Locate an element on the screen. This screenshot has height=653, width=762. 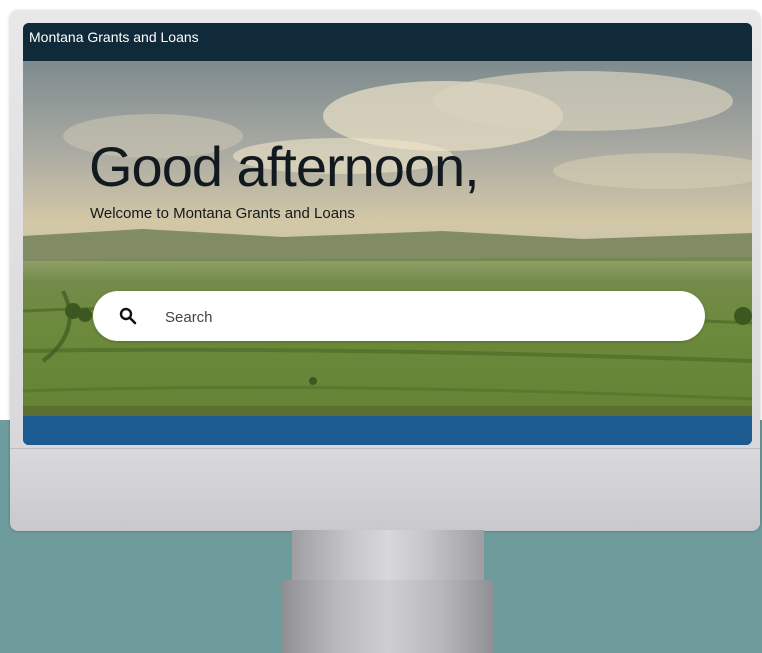
search-bar is located at coordinates (399, 316).